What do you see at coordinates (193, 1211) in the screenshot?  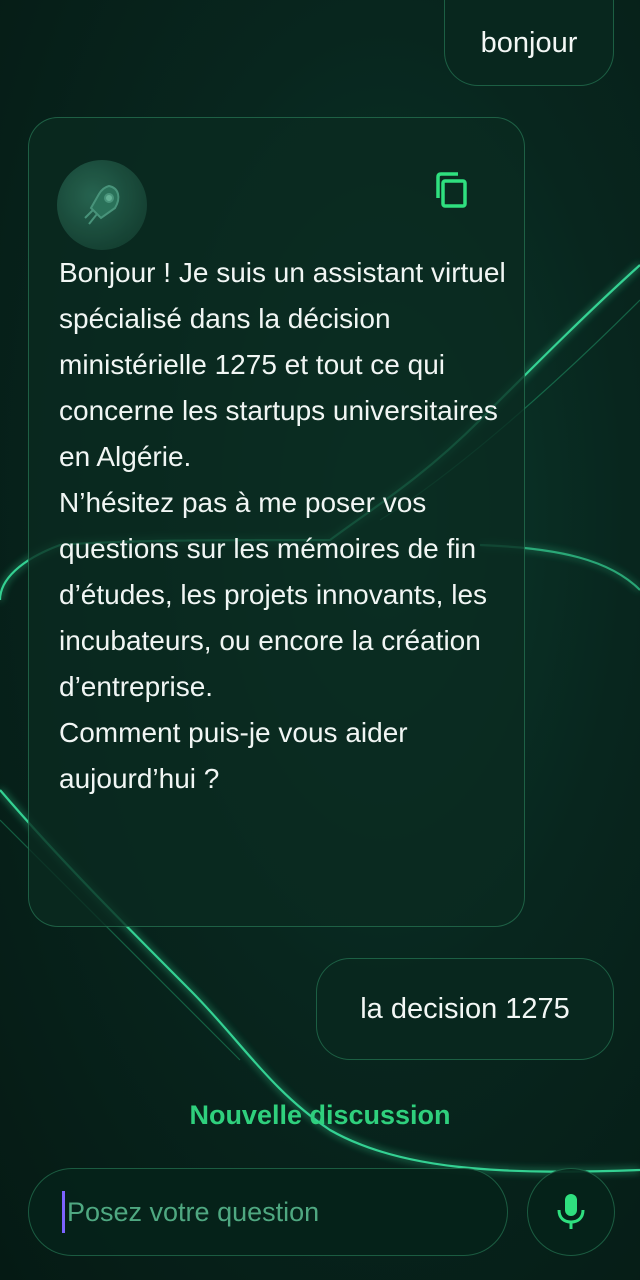 I see `question-input-placeholder: Posez votre question` at bounding box center [193, 1211].